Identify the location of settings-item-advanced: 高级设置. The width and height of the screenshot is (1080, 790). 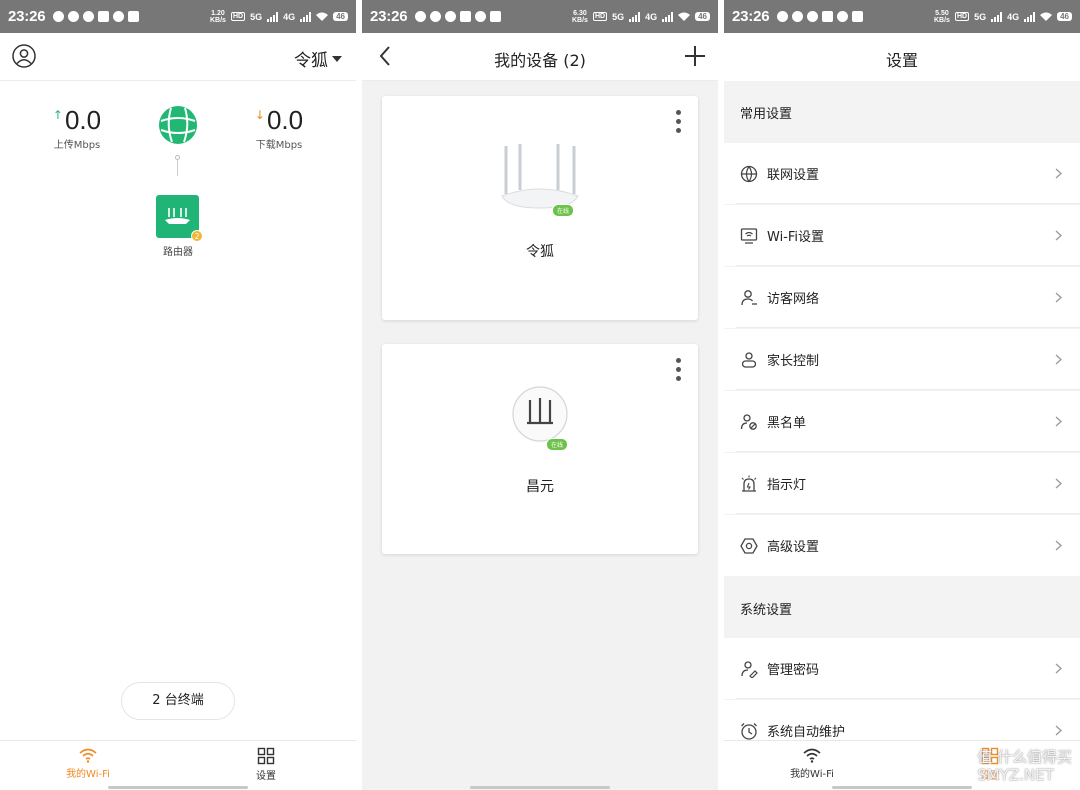
(902, 545).